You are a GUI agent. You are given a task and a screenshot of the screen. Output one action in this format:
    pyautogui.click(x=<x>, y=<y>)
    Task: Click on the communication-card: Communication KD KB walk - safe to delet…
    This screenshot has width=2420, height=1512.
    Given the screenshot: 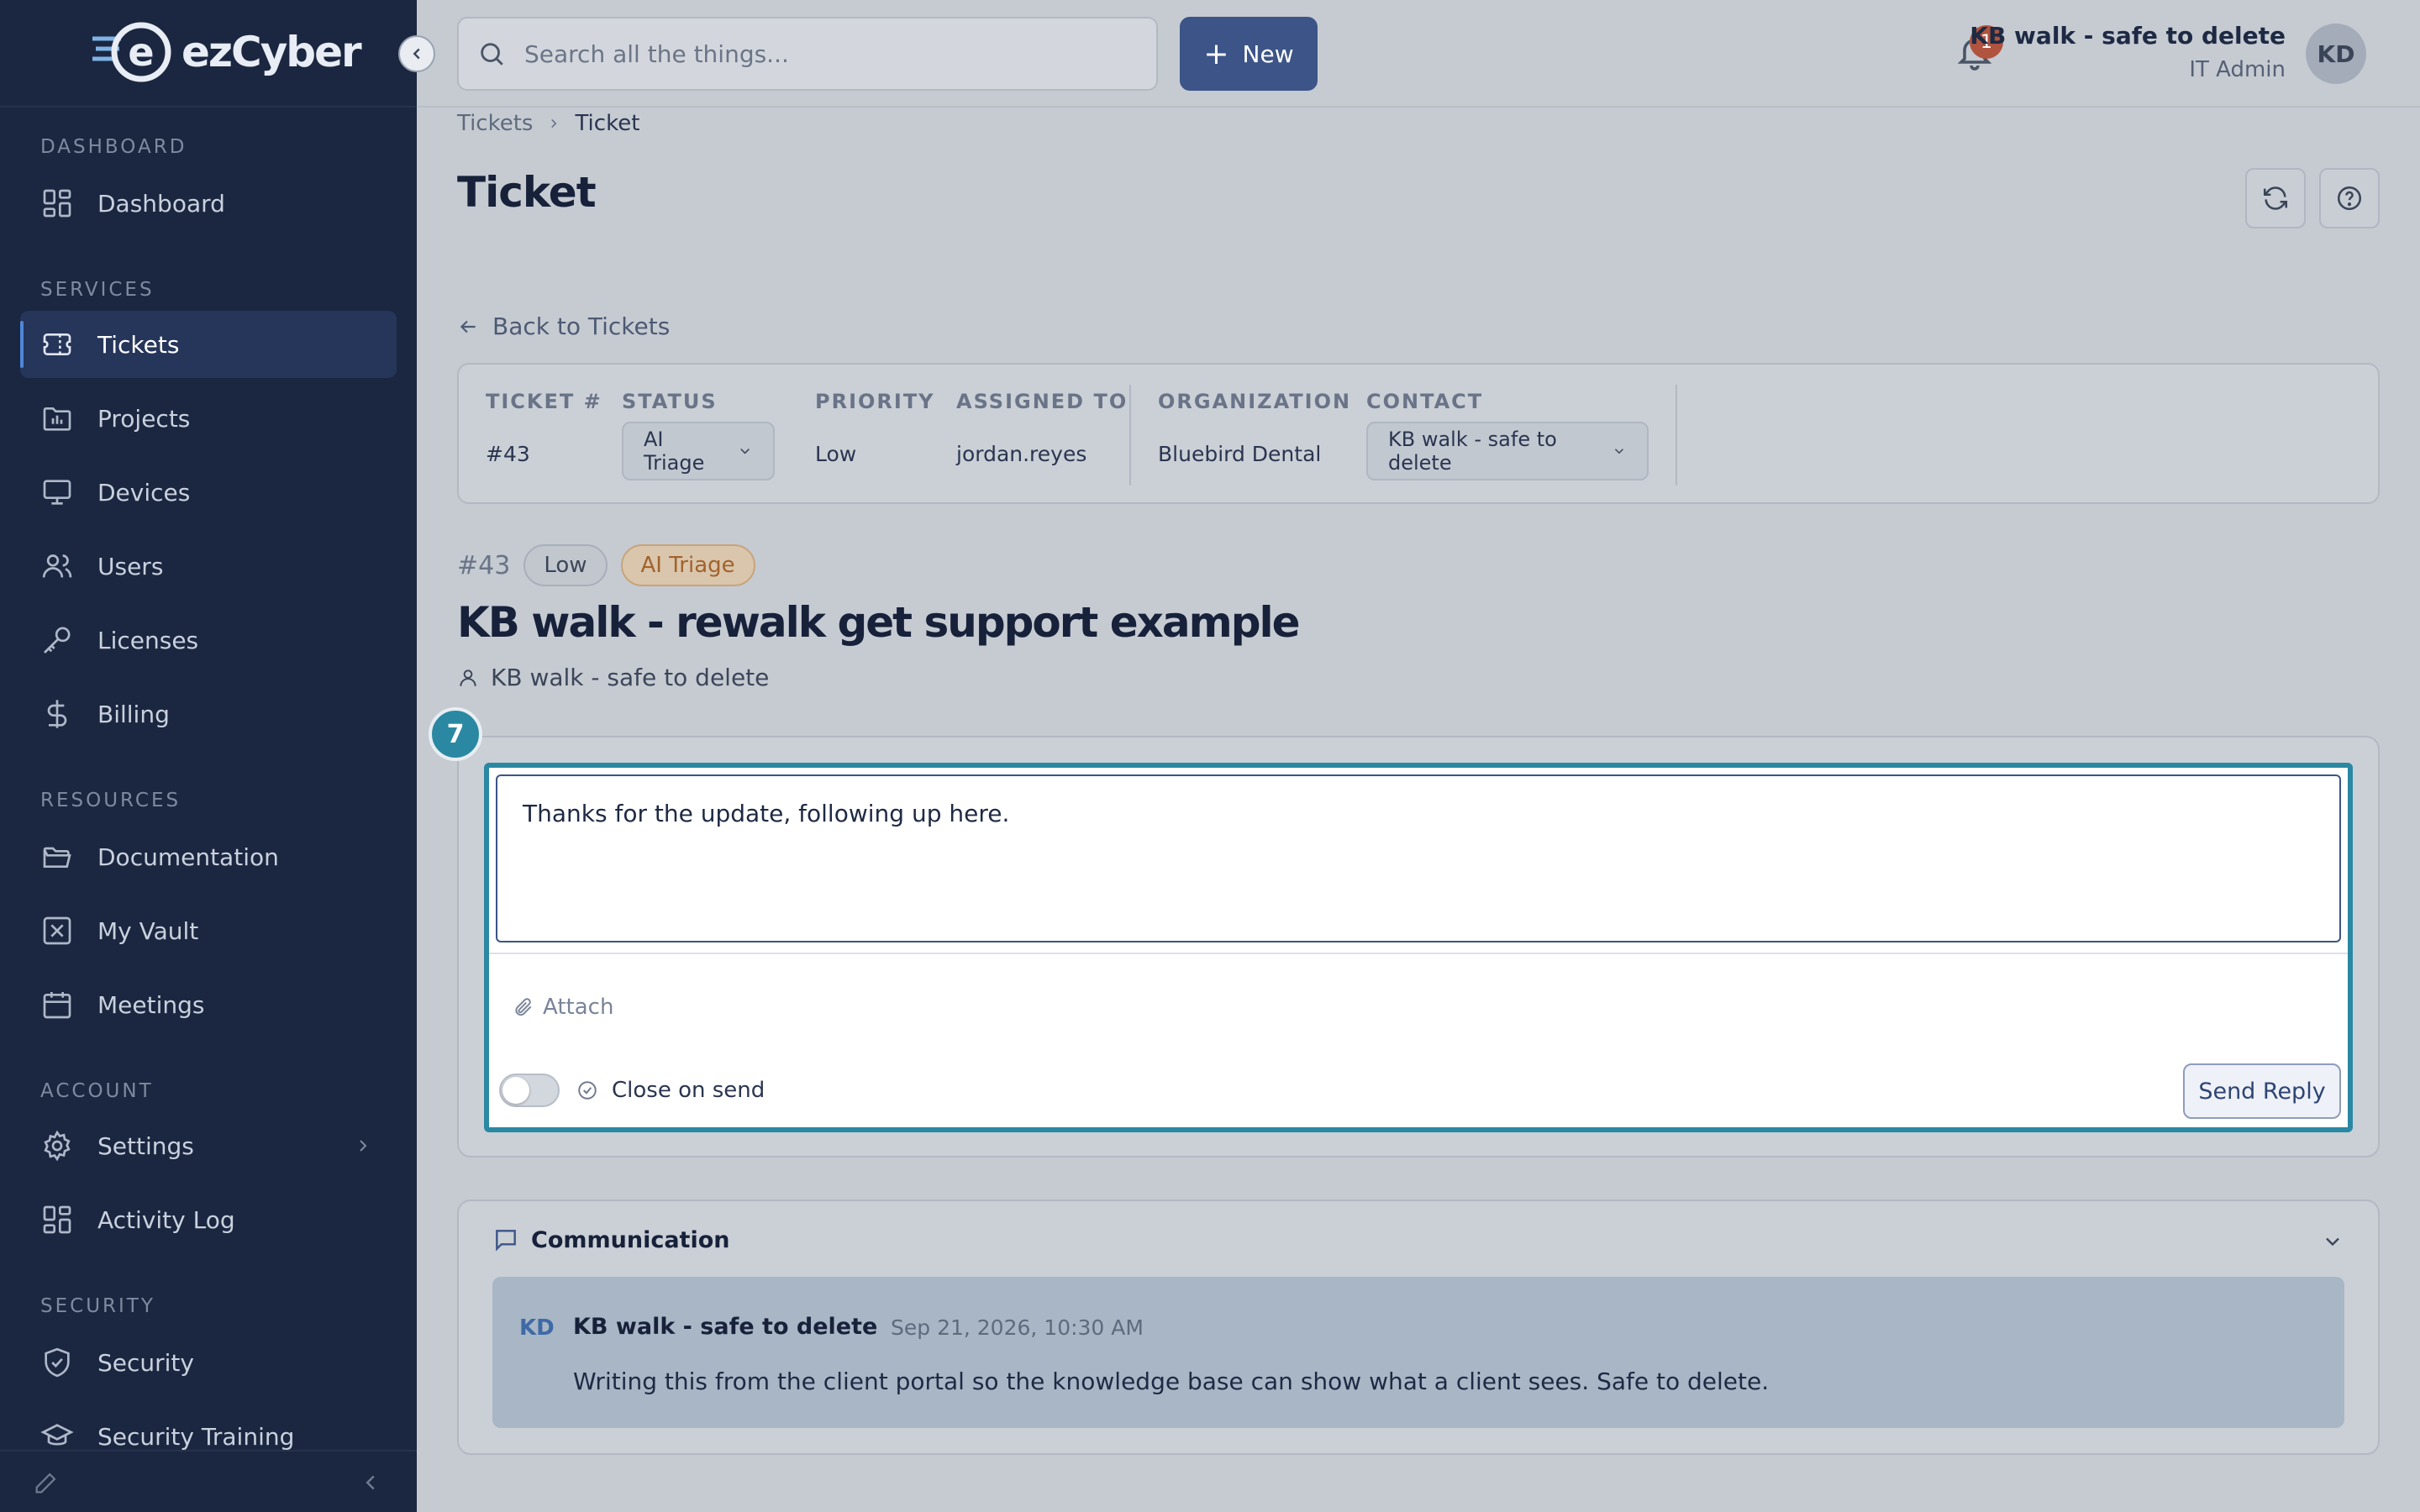 What is the action you would take?
    pyautogui.click(x=1418, y=1327)
    